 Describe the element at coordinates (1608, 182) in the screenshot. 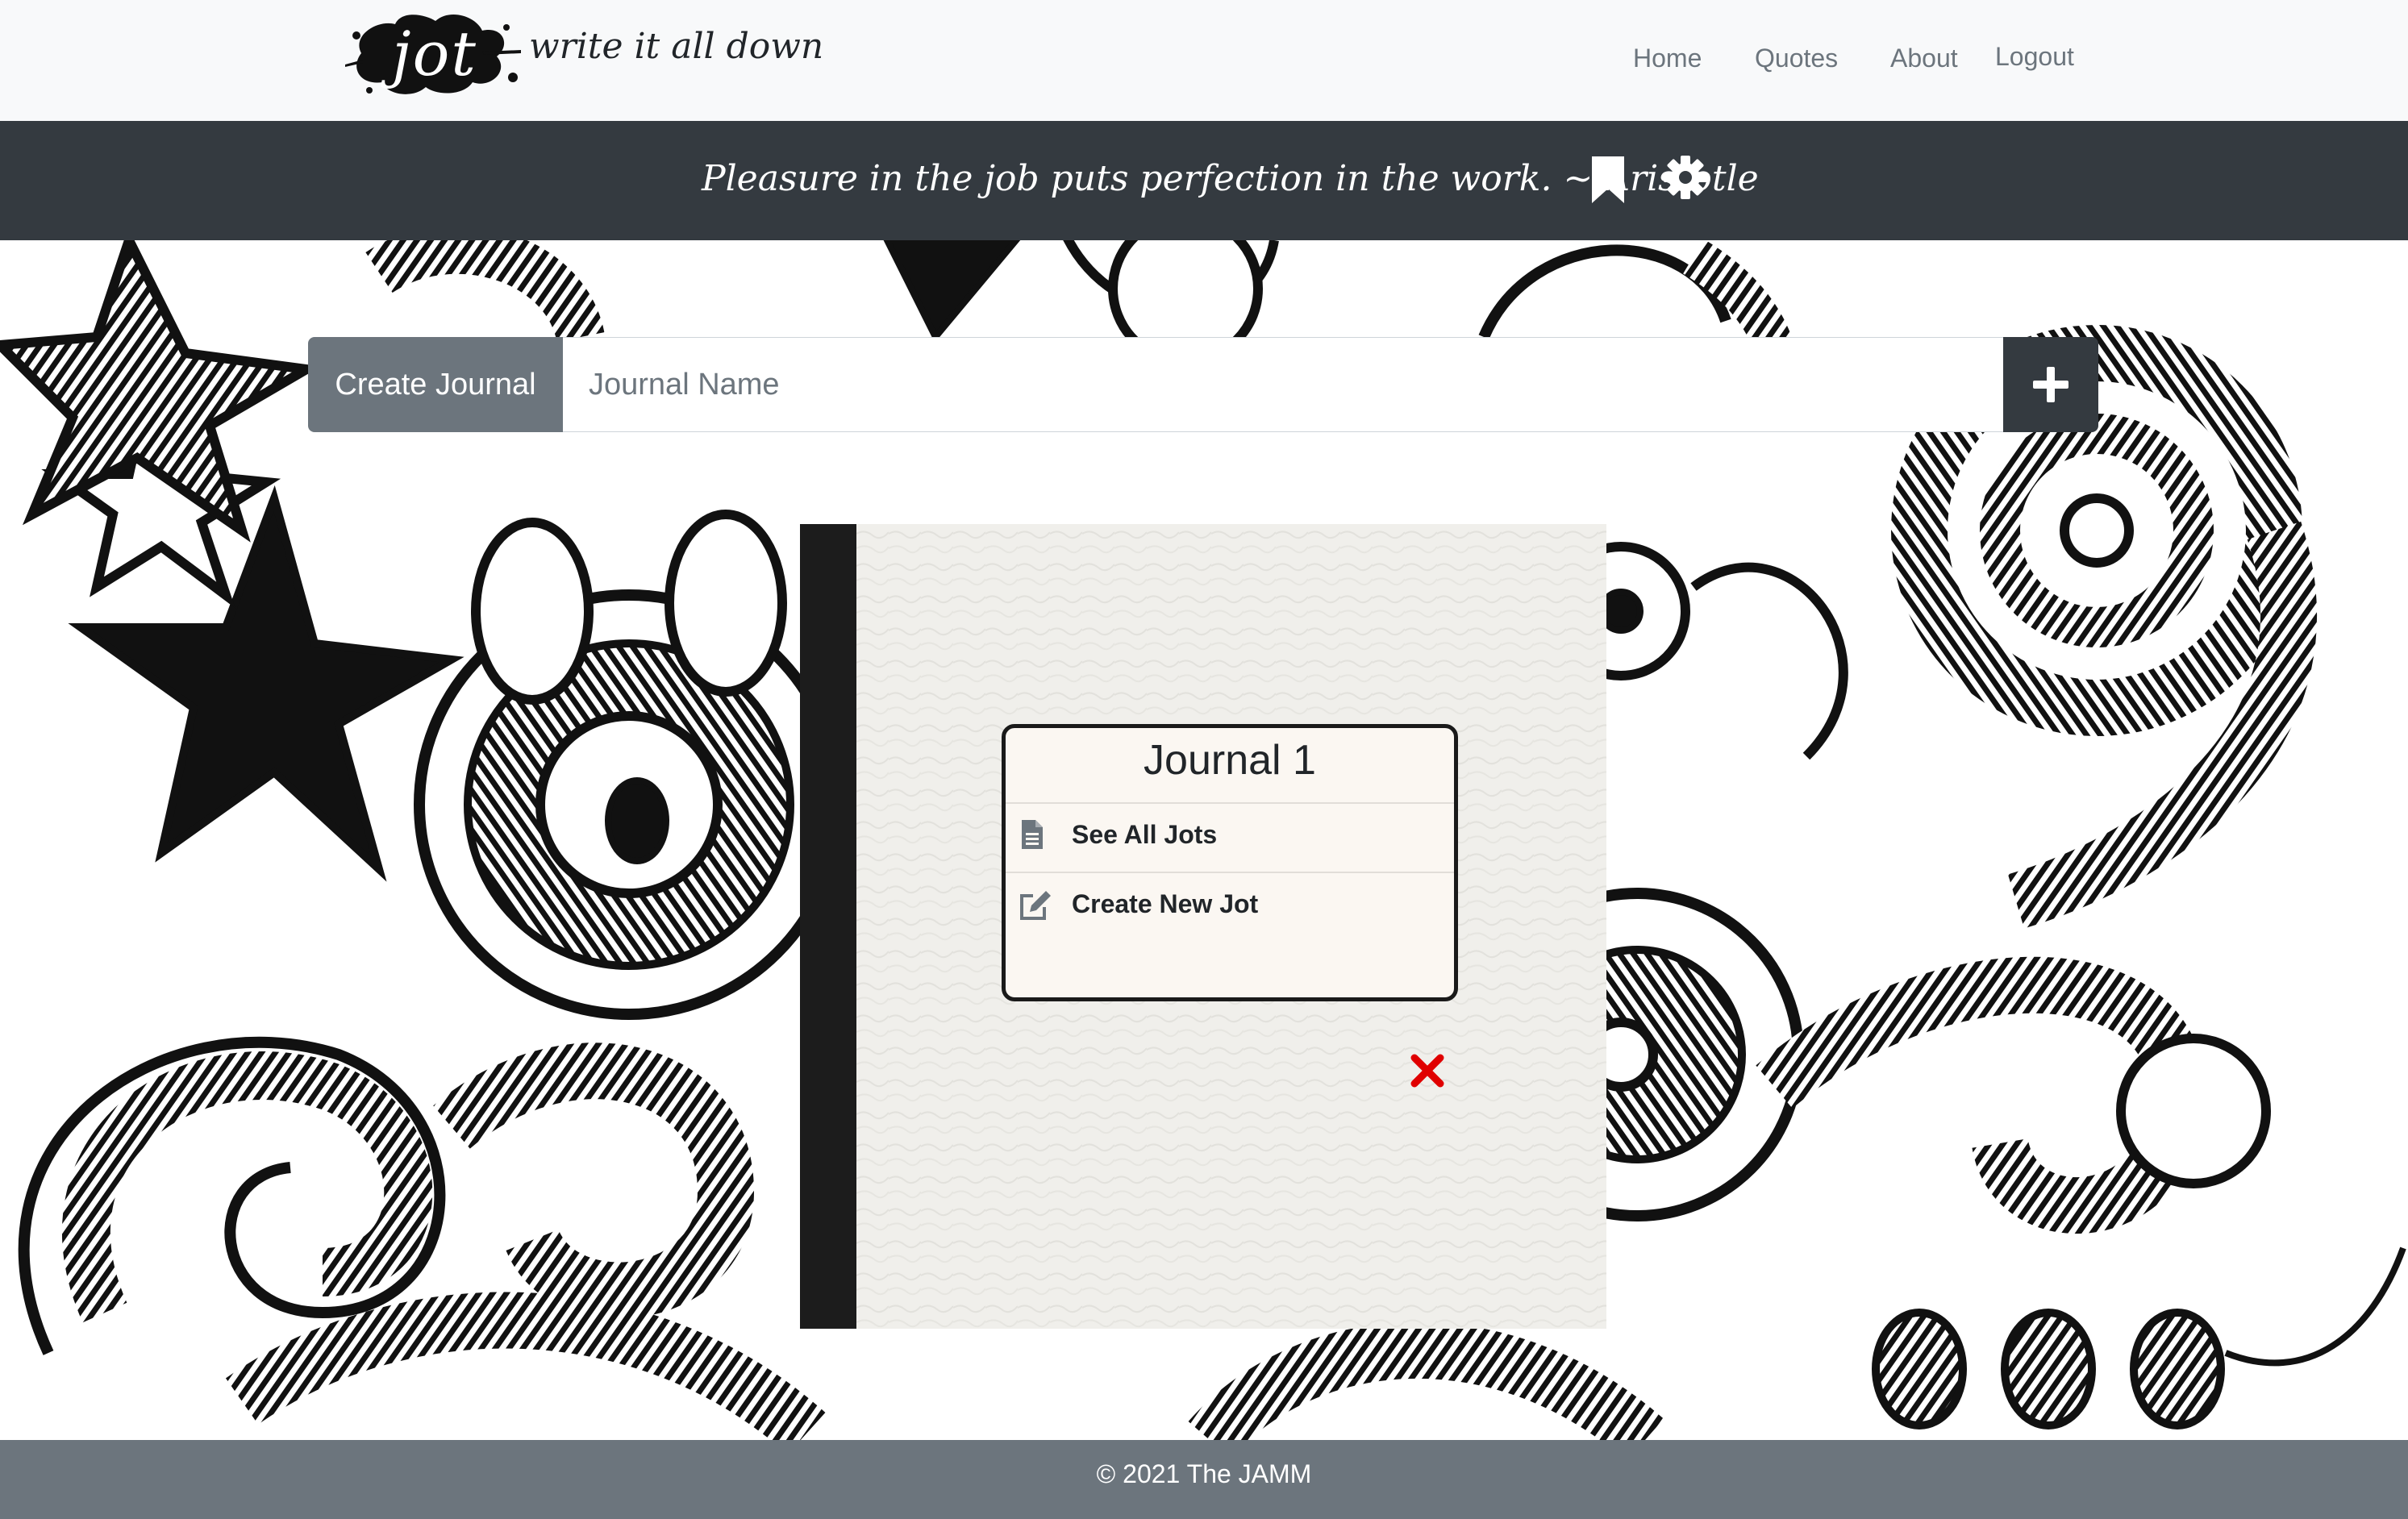

I see `bookmark-icon` at that location.